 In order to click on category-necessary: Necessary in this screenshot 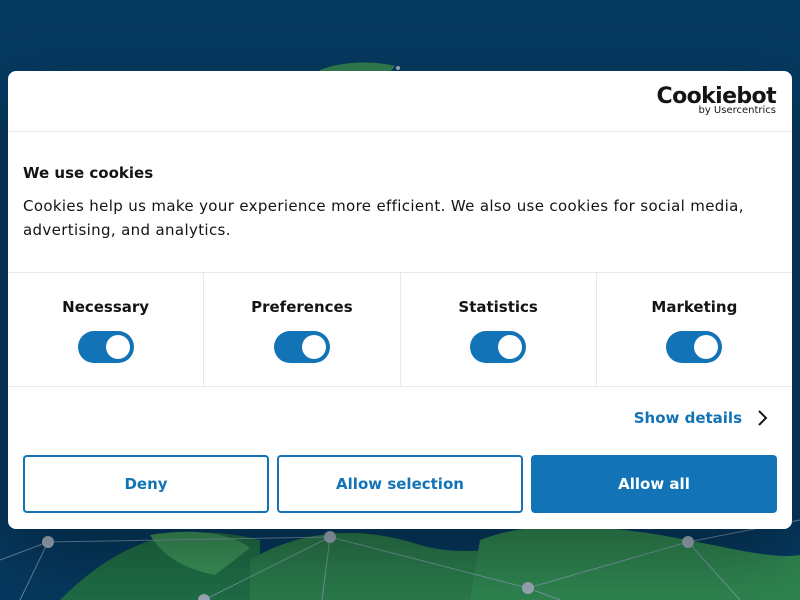, I will do `click(106, 329)`.